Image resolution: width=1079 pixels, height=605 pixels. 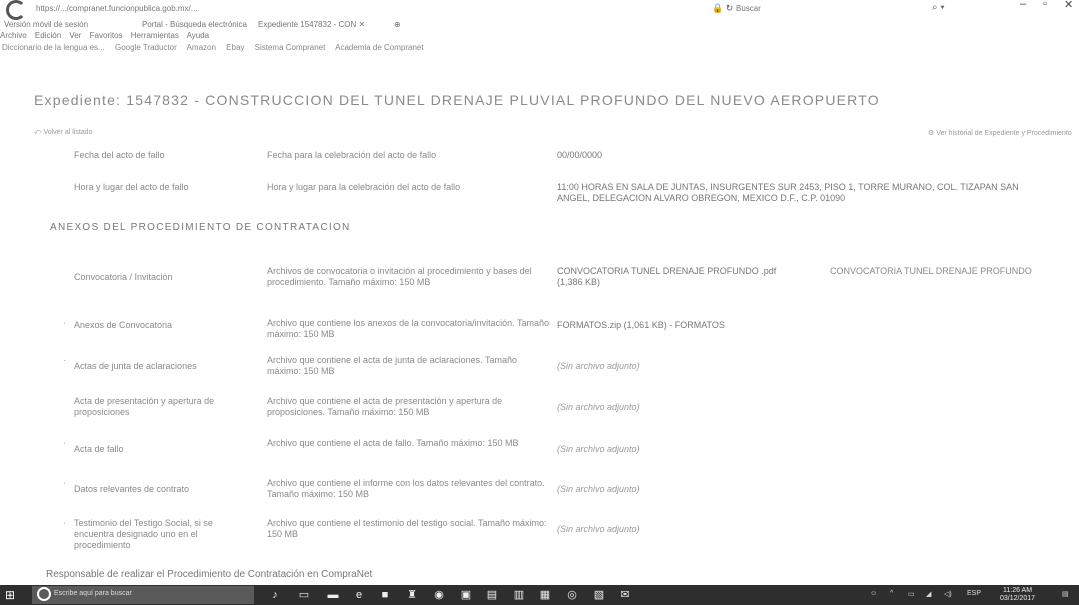 What do you see at coordinates (931, 271) in the screenshot?
I see `attachment-description: CONVOCATORIA TUNEL DRENAJE PROFUNDO` at bounding box center [931, 271].